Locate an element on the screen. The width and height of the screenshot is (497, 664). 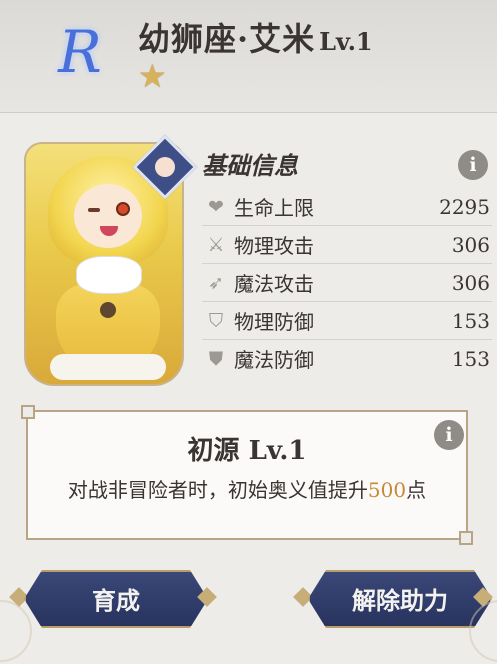
stat-row-physical-defense: ⛉ 物理防御 153 is located at coordinates (347, 321).